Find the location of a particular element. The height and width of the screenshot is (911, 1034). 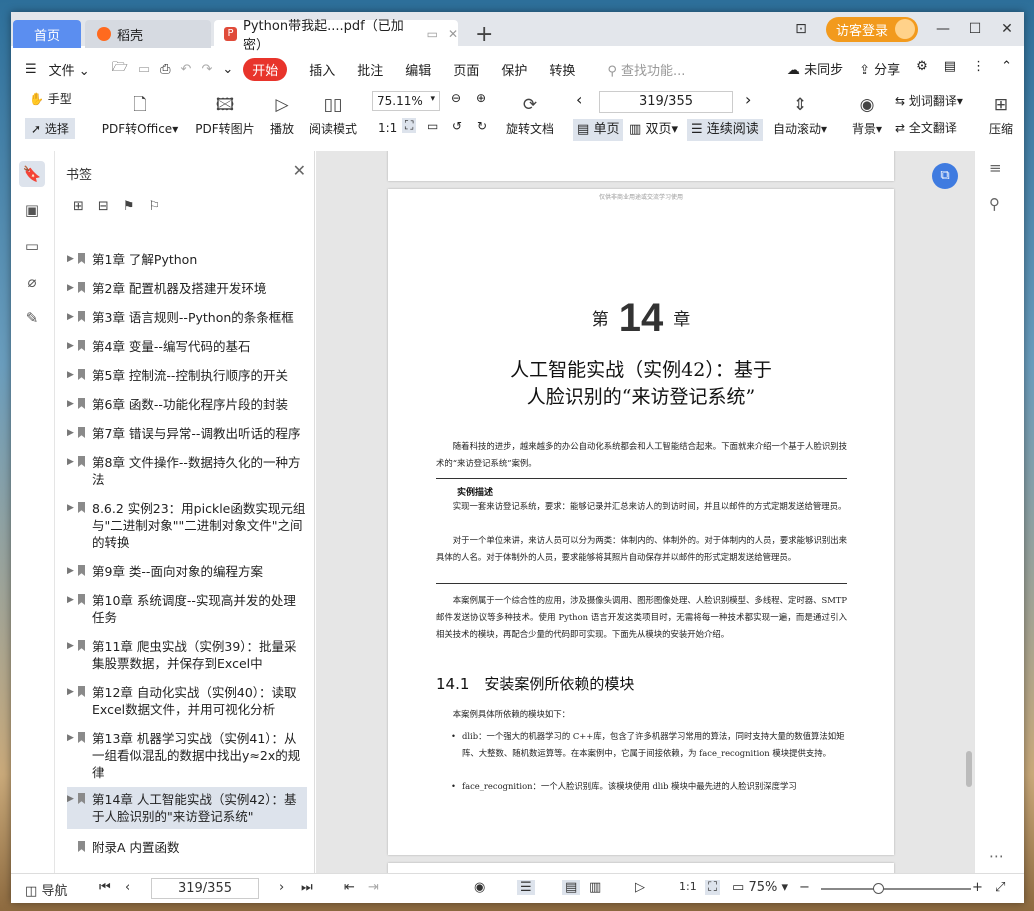

close-window-icon: ✕ is located at coordinates (1007, 29).